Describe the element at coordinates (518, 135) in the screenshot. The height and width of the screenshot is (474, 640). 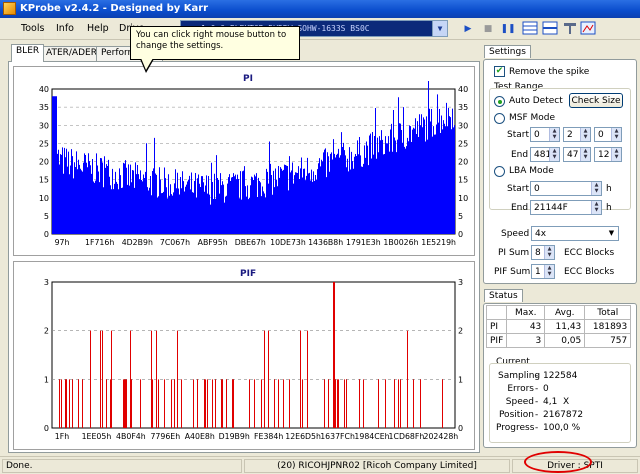
I see `msf-start-label: Start` at that location.